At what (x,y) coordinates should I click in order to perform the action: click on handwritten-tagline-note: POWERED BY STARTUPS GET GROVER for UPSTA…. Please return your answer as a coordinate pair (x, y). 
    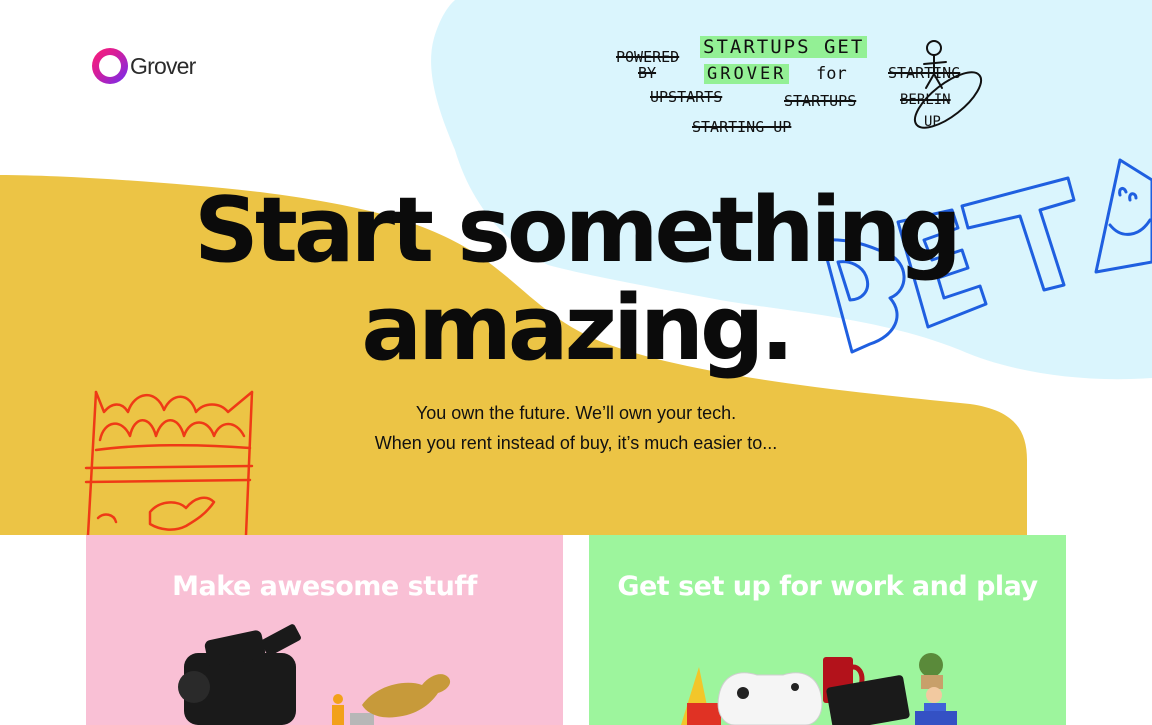
    Looking at the image, I should click on (801, 90).